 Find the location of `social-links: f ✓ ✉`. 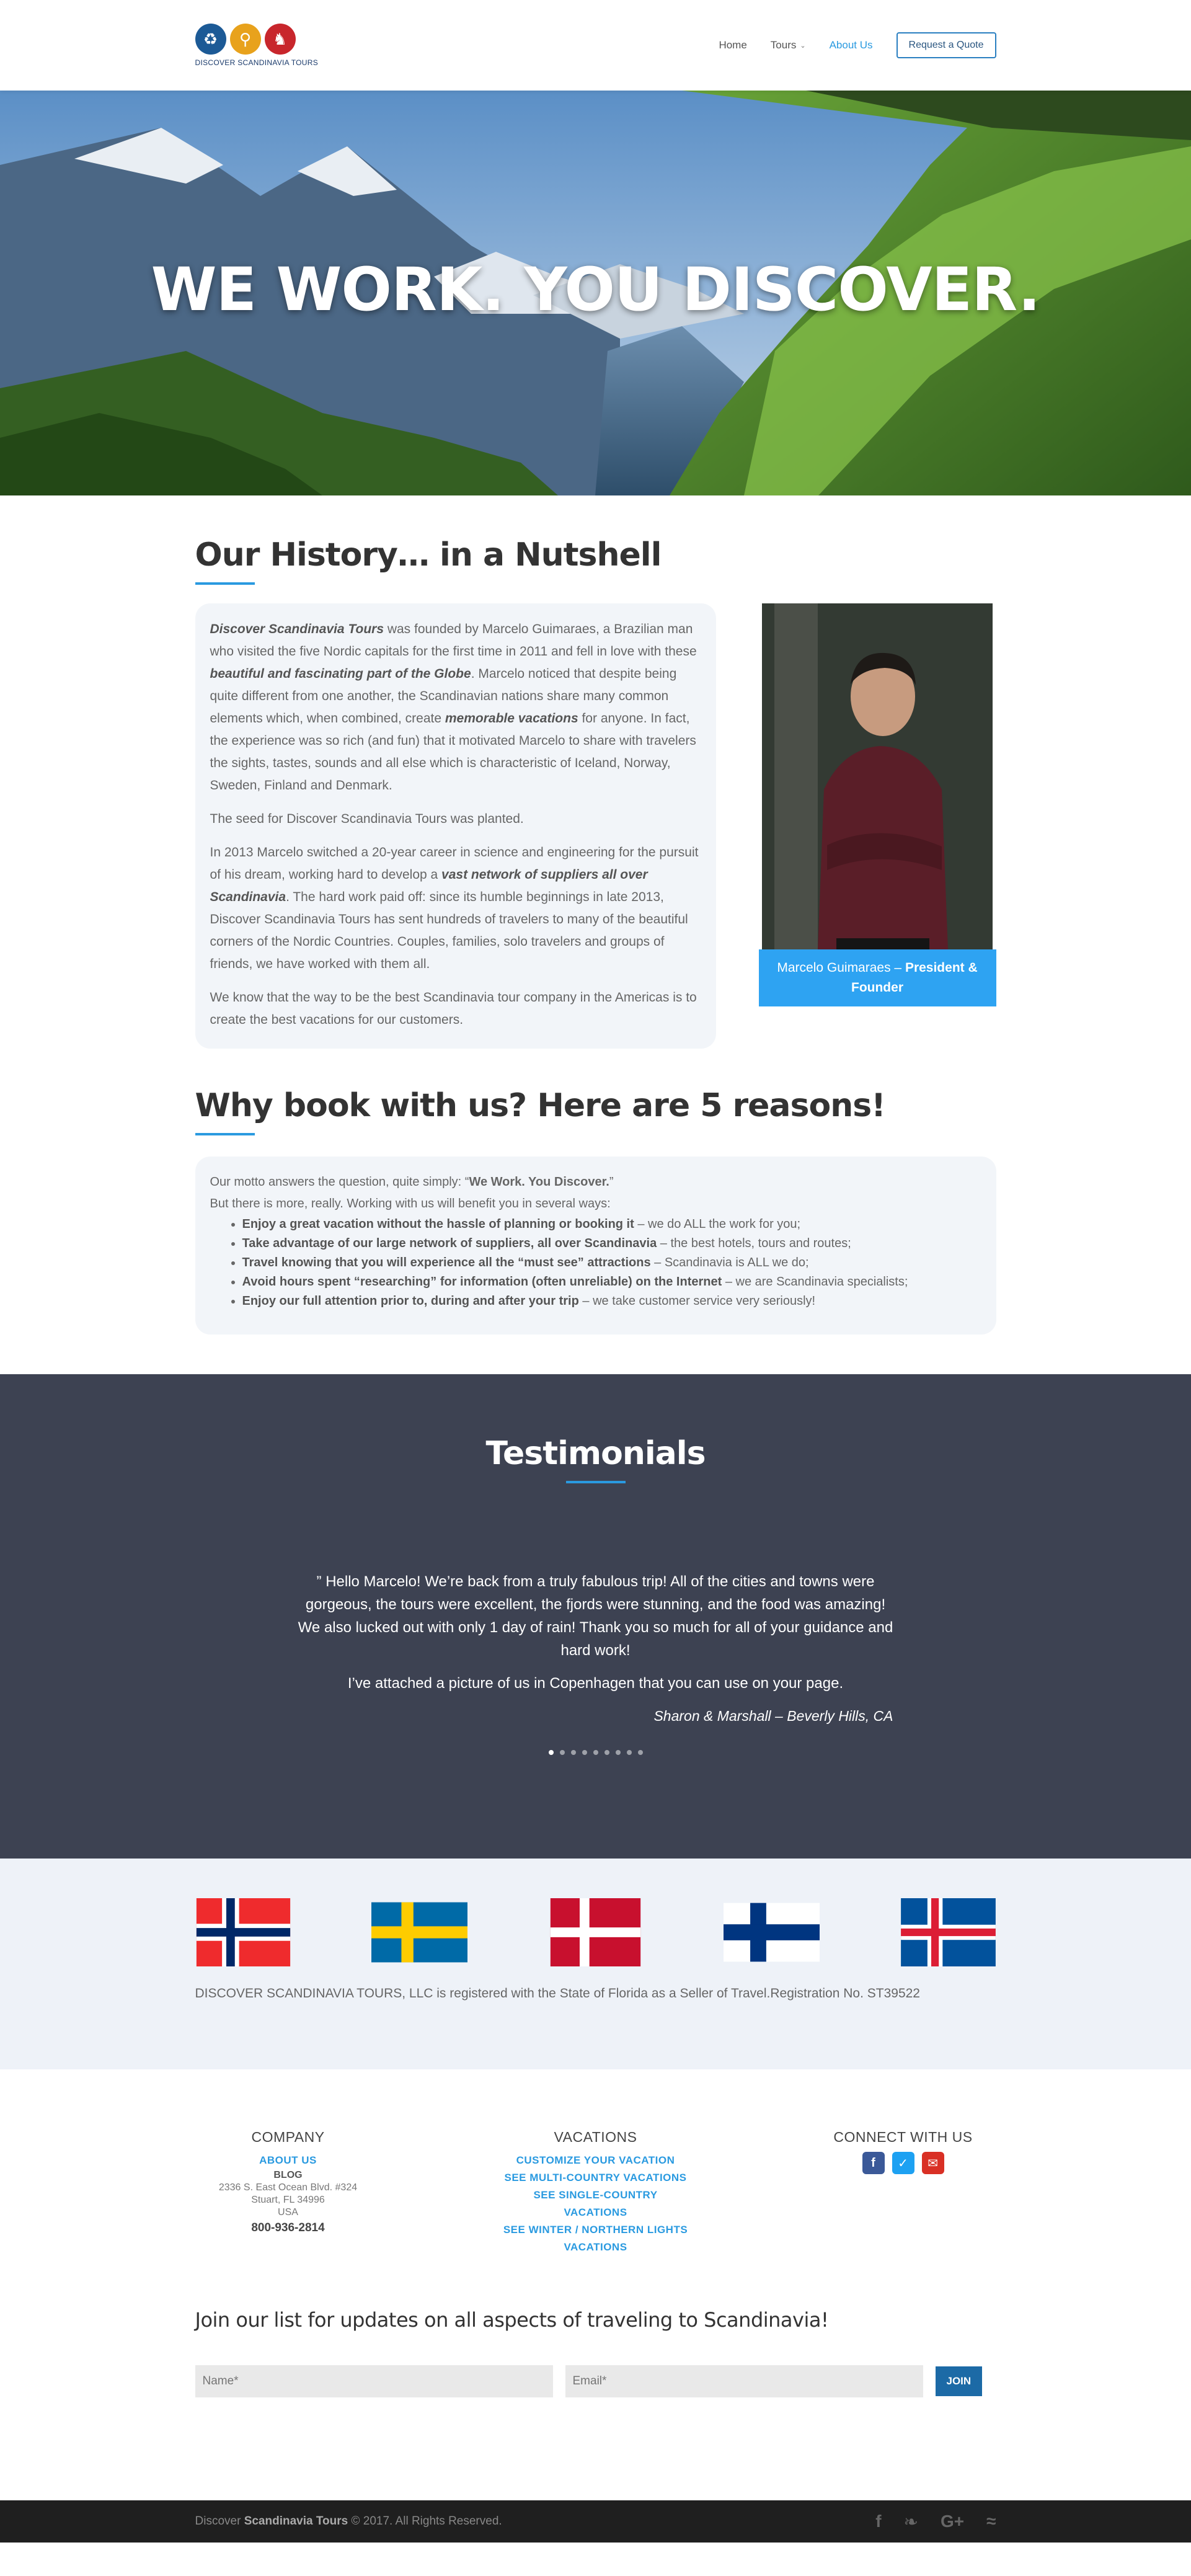

social-links: f ✓ ✉ is located at coordinates (903, 2163).